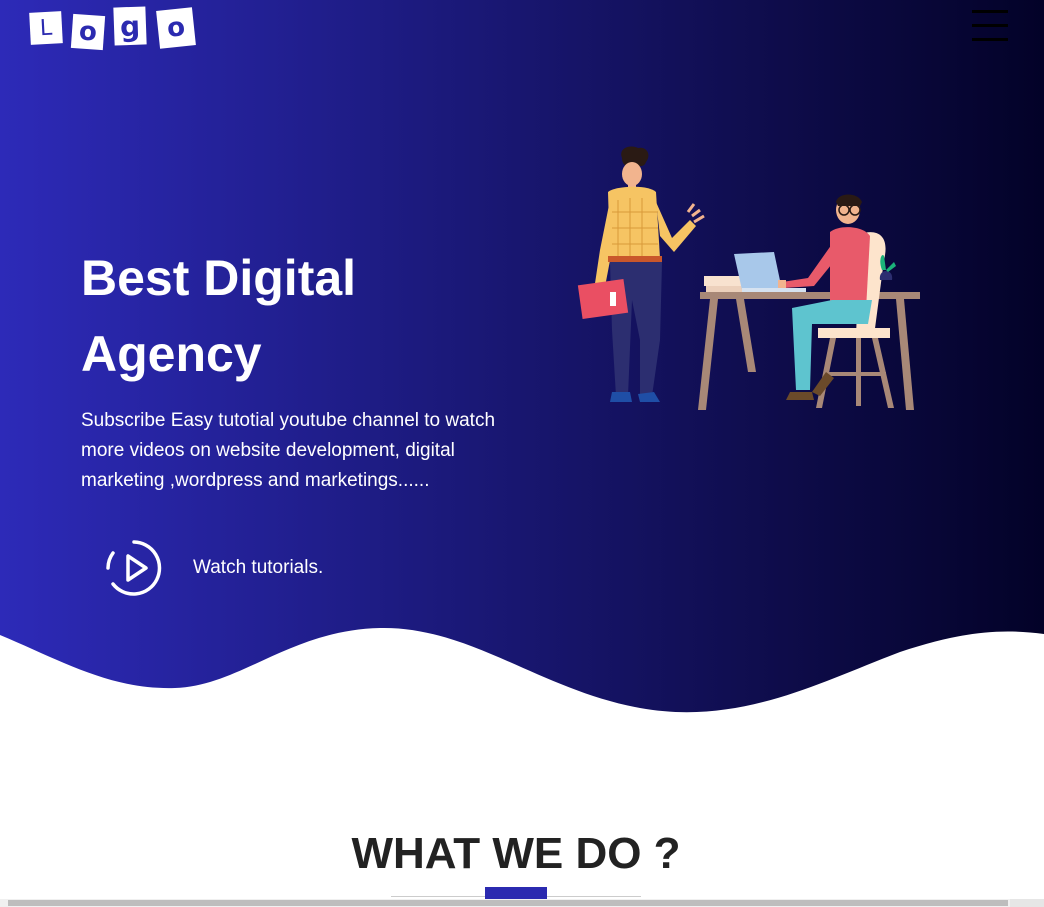  What do you see at coordinates (134, 568) in the screenshot?
I see `play-circle-icon` at bounding box center [134, 568].